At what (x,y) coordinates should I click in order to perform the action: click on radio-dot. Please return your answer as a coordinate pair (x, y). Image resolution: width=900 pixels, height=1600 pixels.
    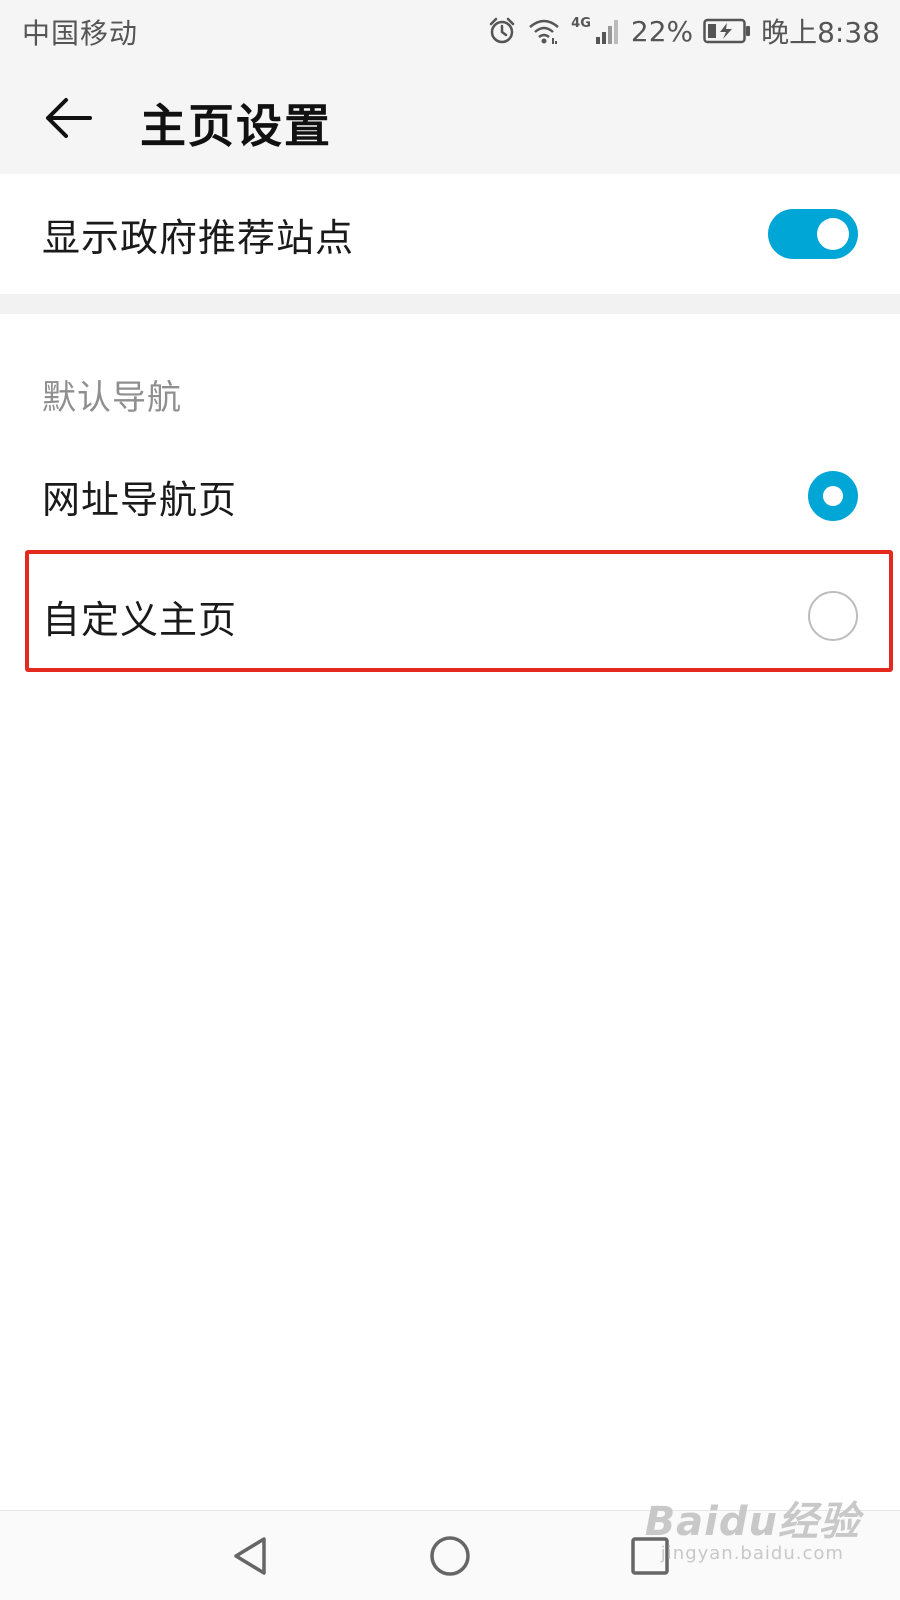
    Looking at the image, I should click on (833, 496).